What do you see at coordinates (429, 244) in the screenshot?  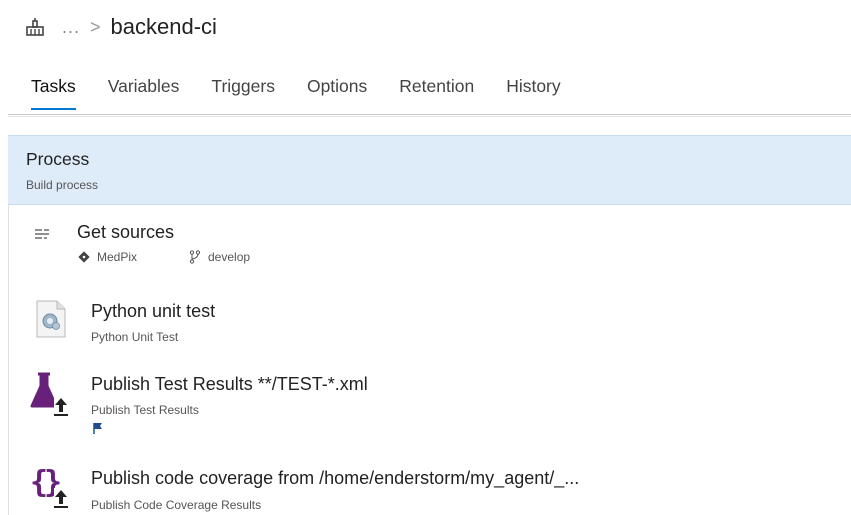 I see `task-get-sources: Get sources MedPix develop` at bounding box center [429, 244].